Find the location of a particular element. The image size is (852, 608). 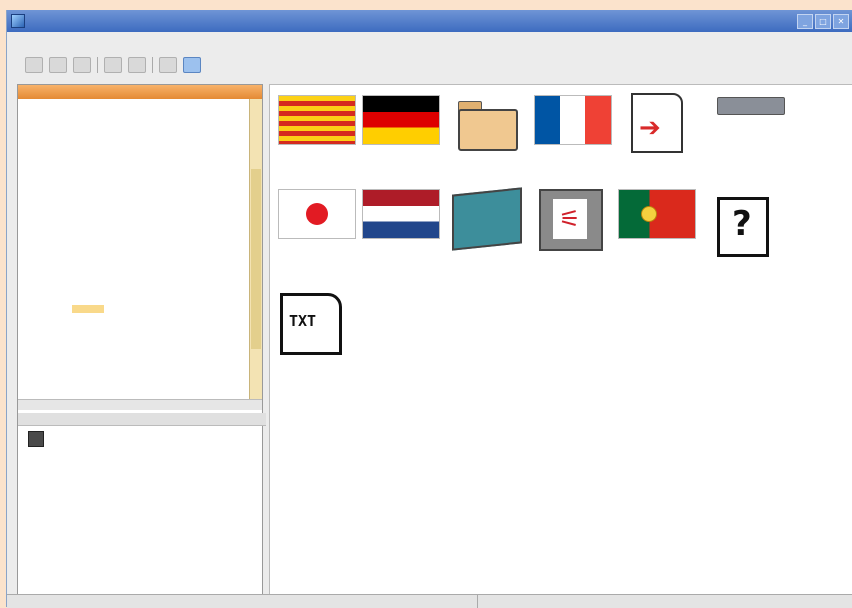

dumpster-icon is located at coordinates (487, 219).